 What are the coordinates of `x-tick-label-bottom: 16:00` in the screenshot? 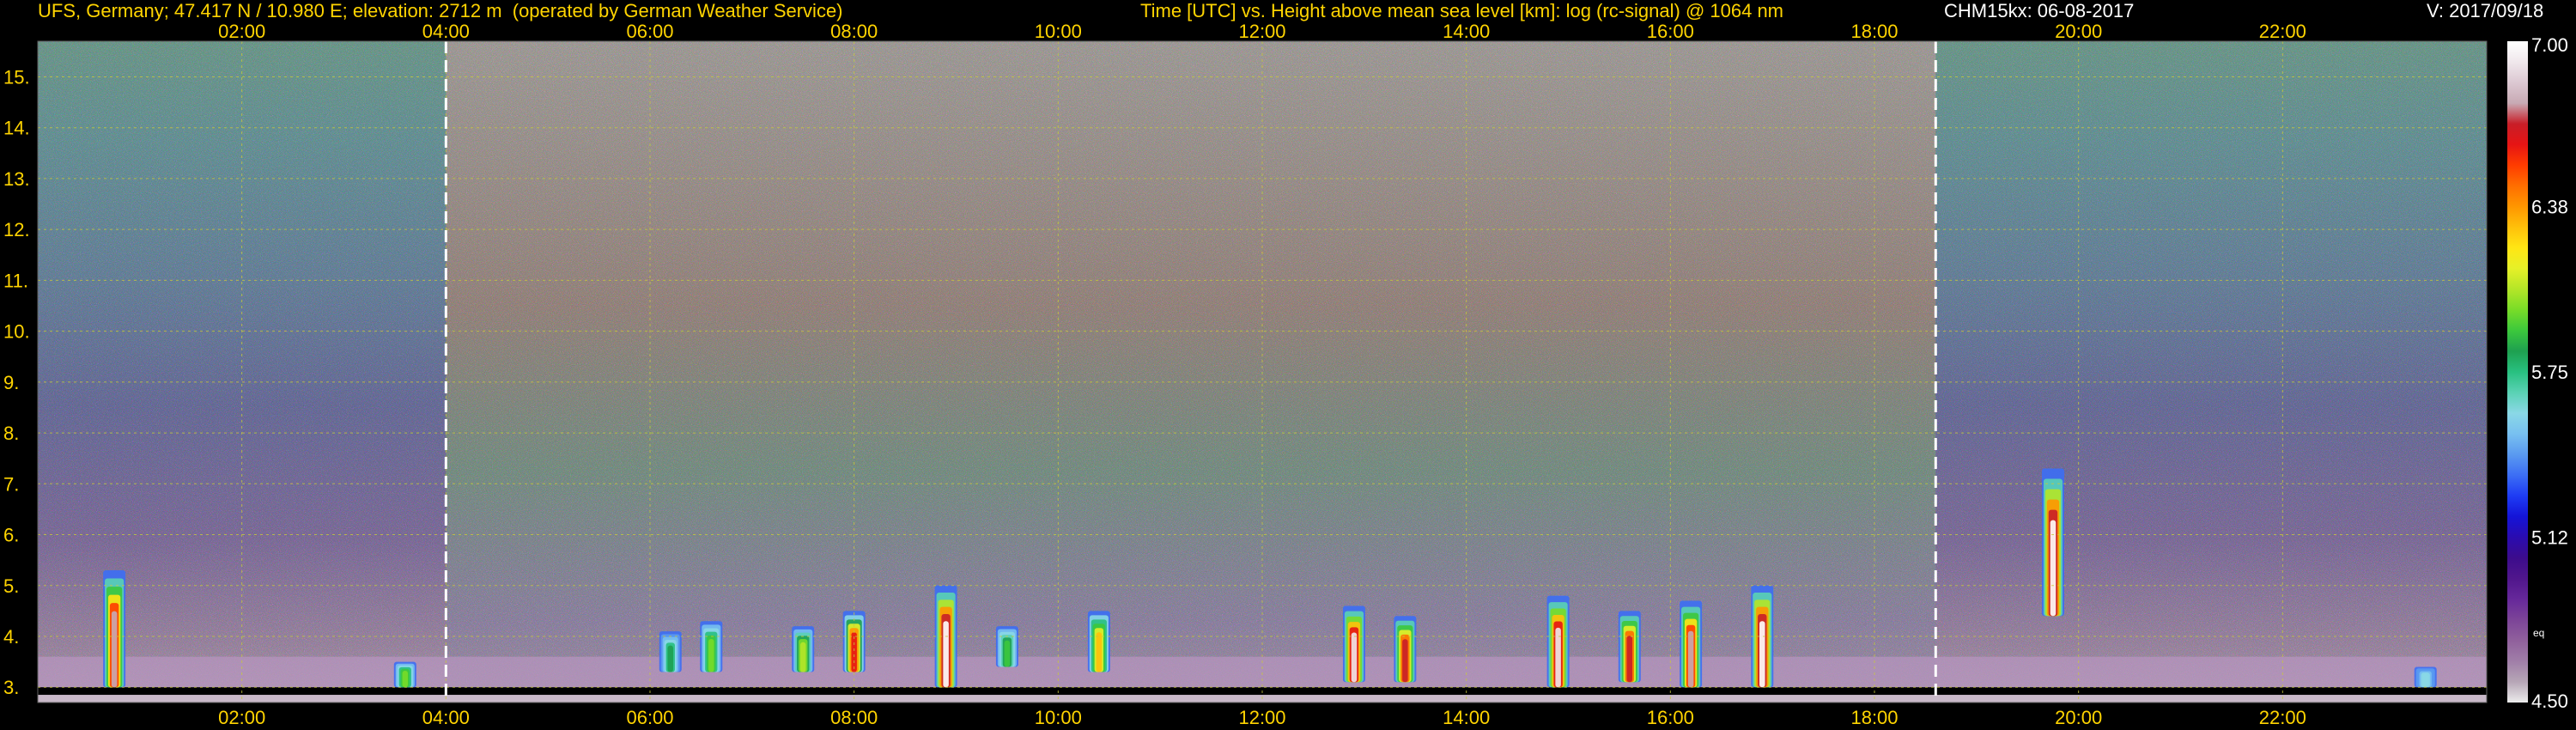 It's located at (1671, 717).